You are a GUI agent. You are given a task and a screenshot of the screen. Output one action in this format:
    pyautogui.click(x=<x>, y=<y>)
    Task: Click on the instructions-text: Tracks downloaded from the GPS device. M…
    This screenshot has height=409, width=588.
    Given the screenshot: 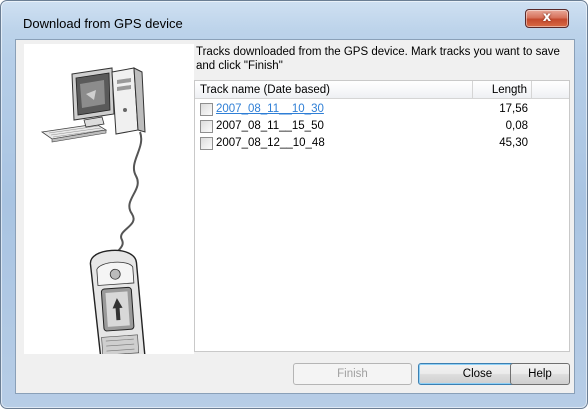 What is the action you would take?
    pyautogui.click(x=378, y=59)
    